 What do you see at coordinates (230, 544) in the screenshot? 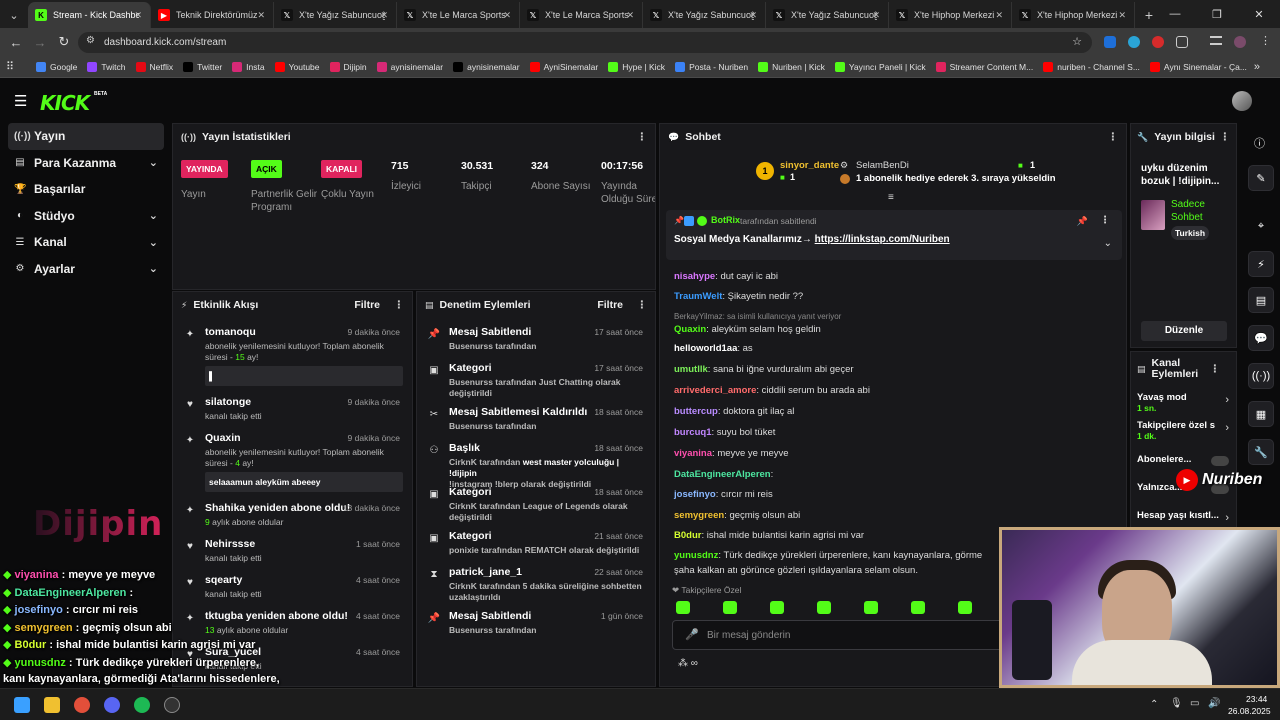
I see `event-name: Nehirssse` at bounding box center [230, 544].